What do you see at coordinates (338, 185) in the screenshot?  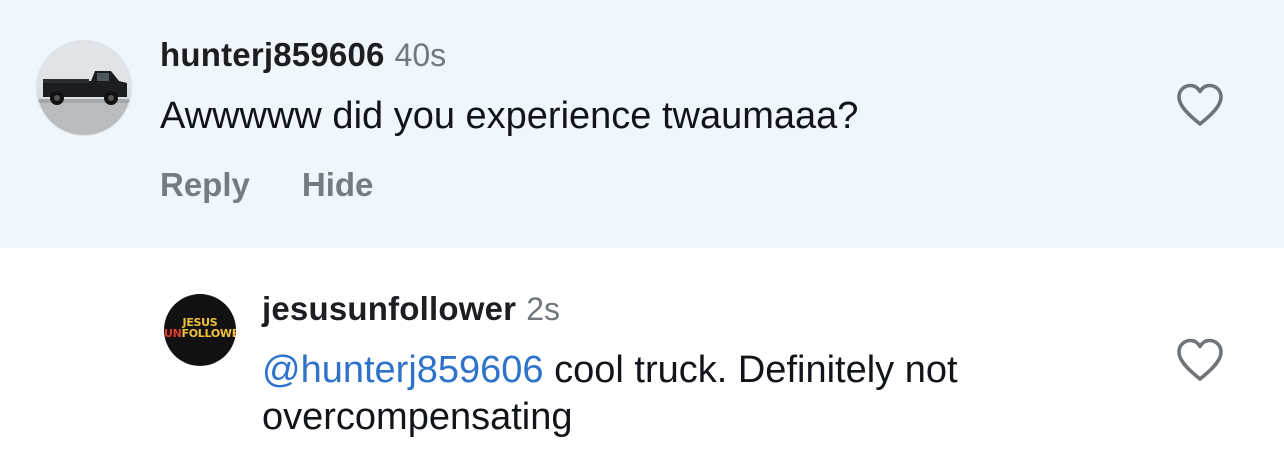 I see `hide-button: Hide` at bounding box center [338, 185].